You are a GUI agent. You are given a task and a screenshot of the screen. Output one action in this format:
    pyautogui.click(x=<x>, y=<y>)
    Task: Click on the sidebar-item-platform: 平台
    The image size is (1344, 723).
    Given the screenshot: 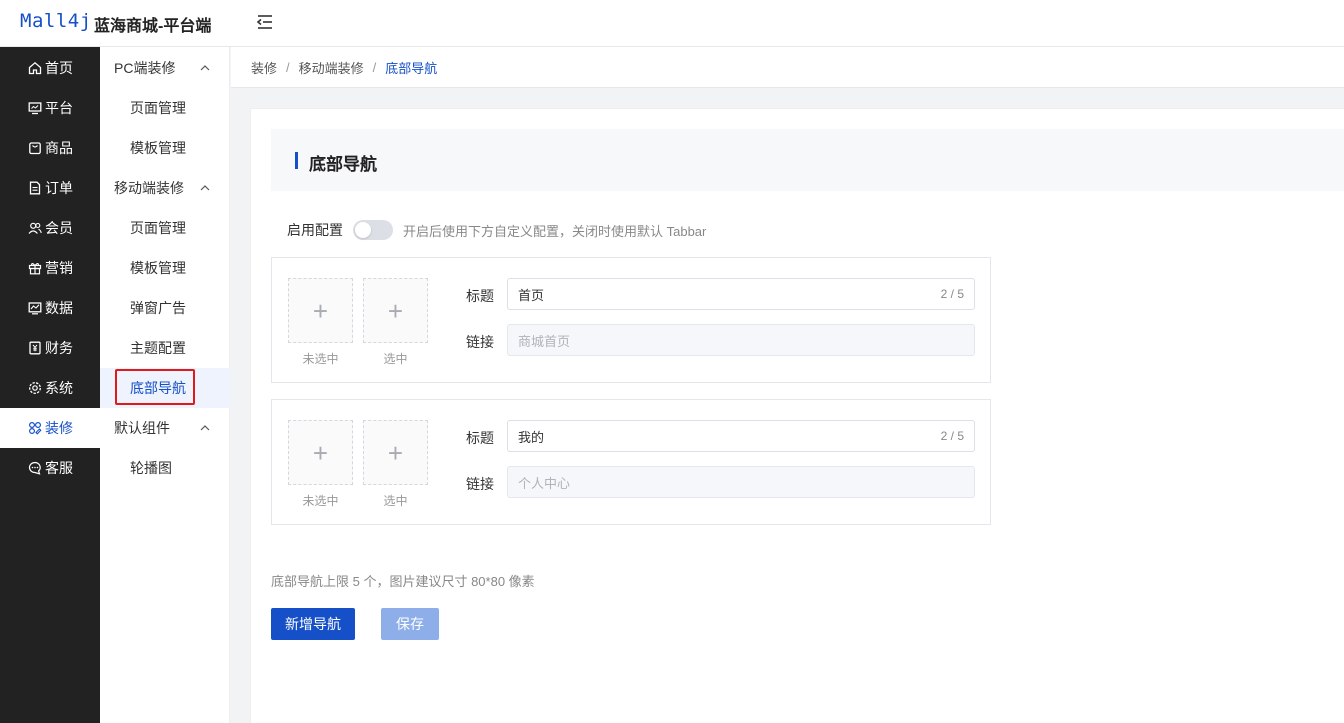 What is the action you would take?
    pyautogui.click(x=50, y=108)
    